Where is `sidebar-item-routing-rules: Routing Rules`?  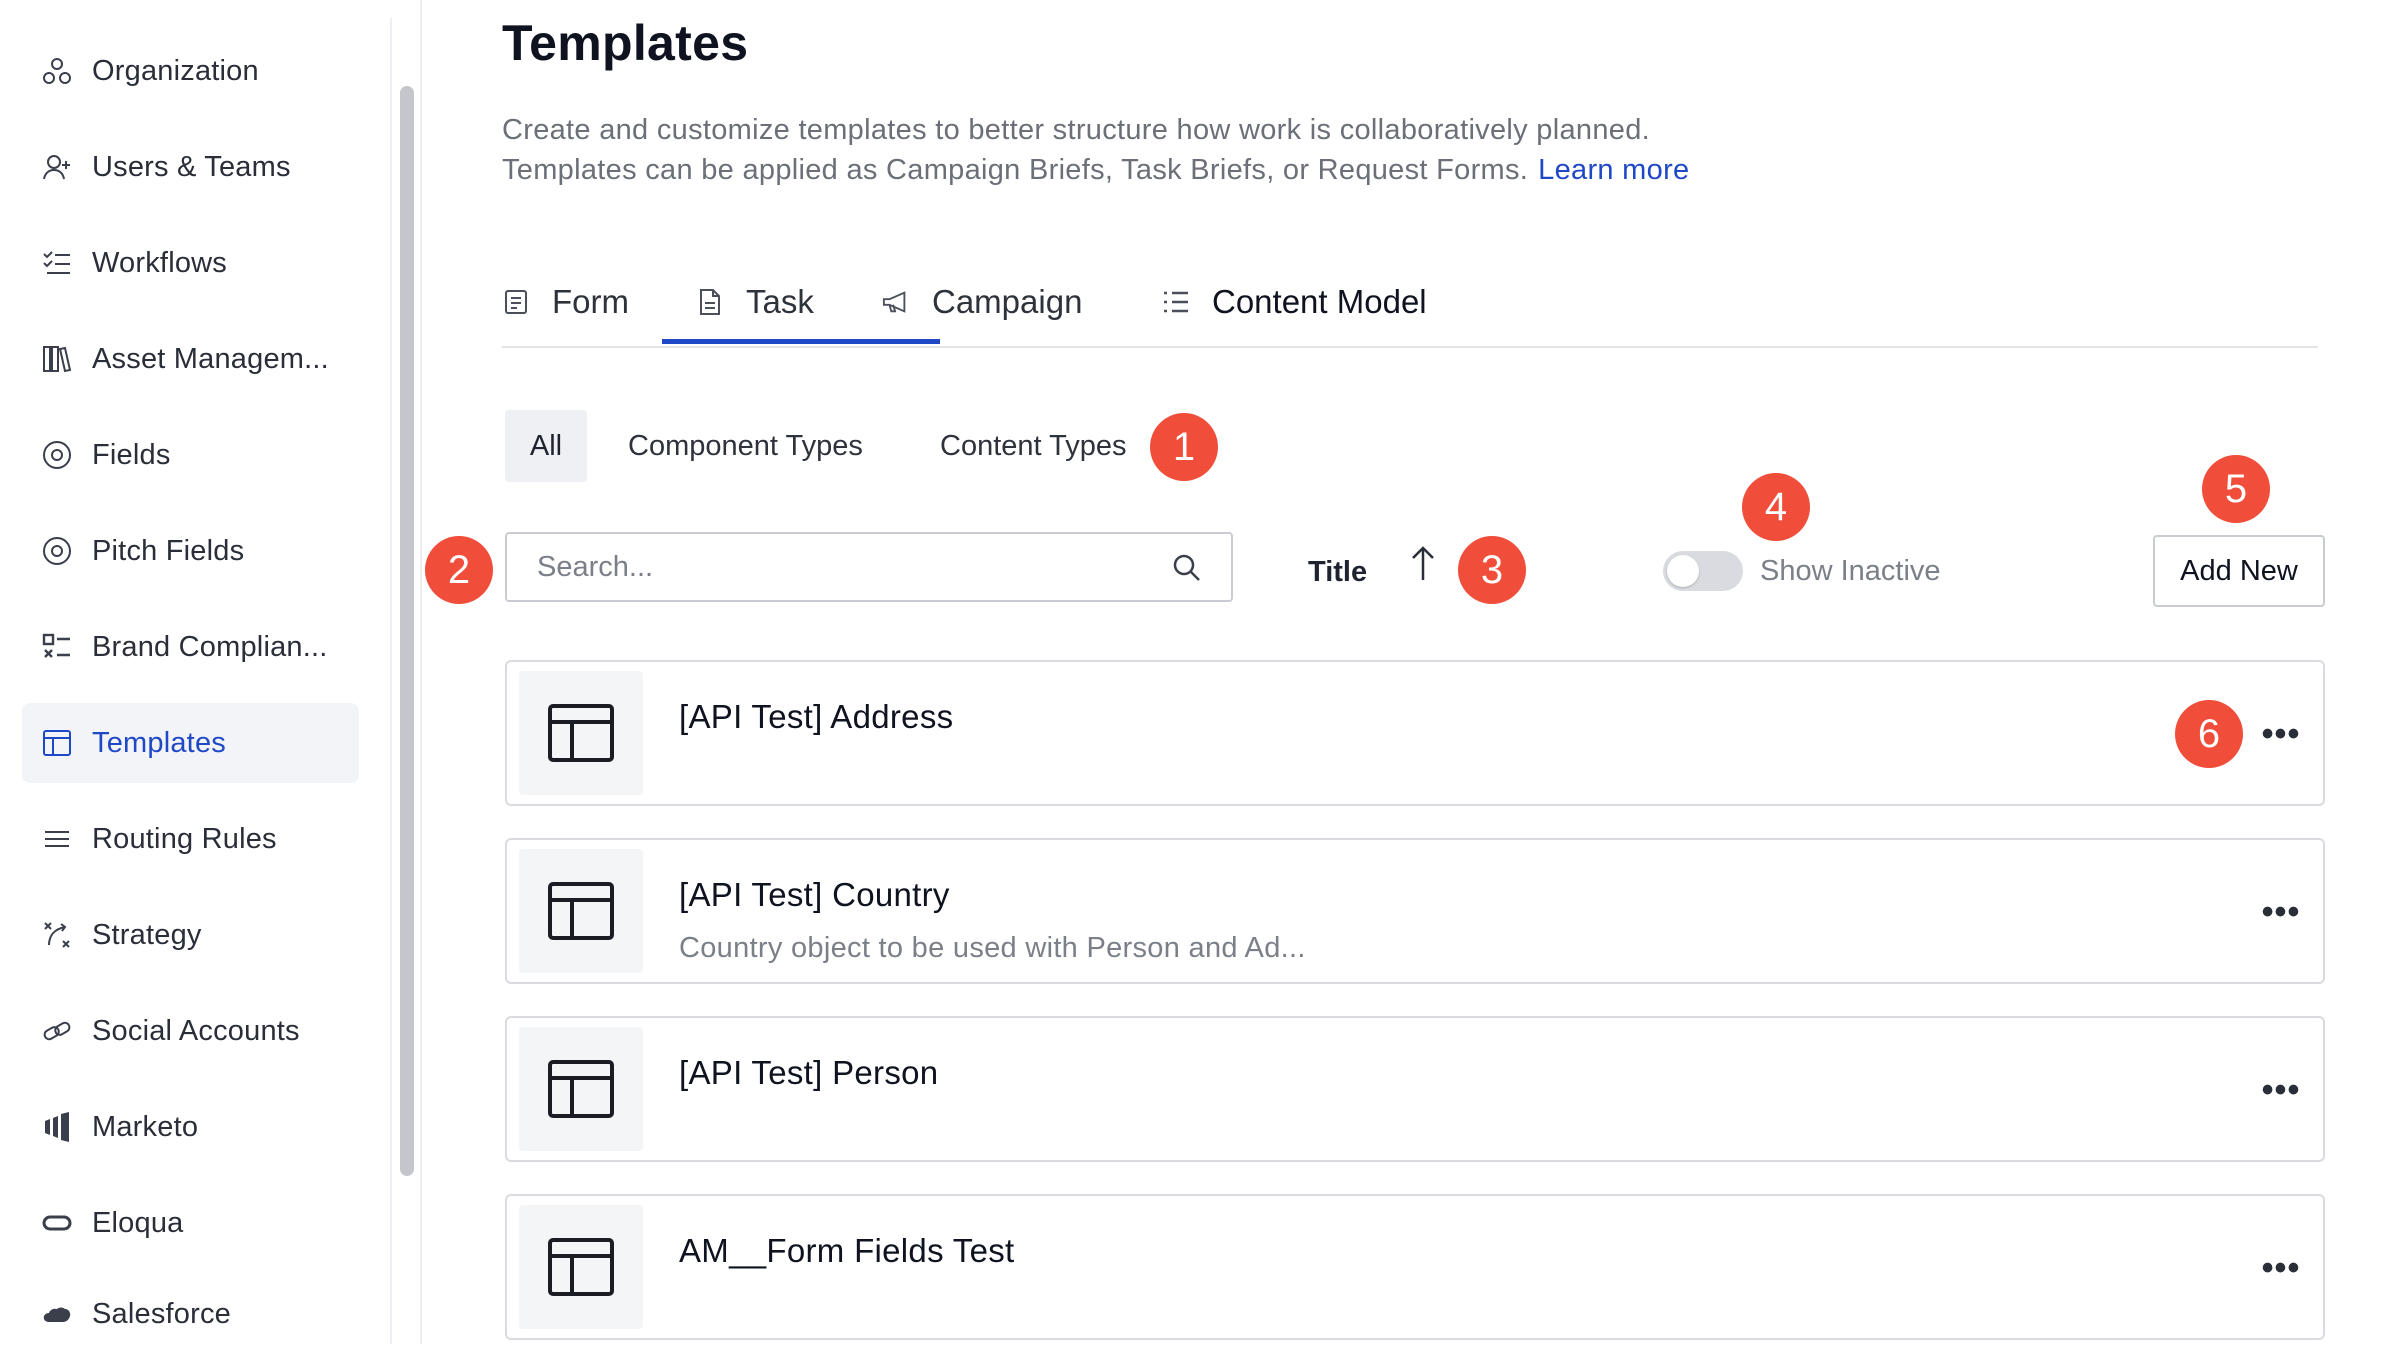 sidebar-item-routing-rules: Routing Rules is located at coordinates (190, 839).